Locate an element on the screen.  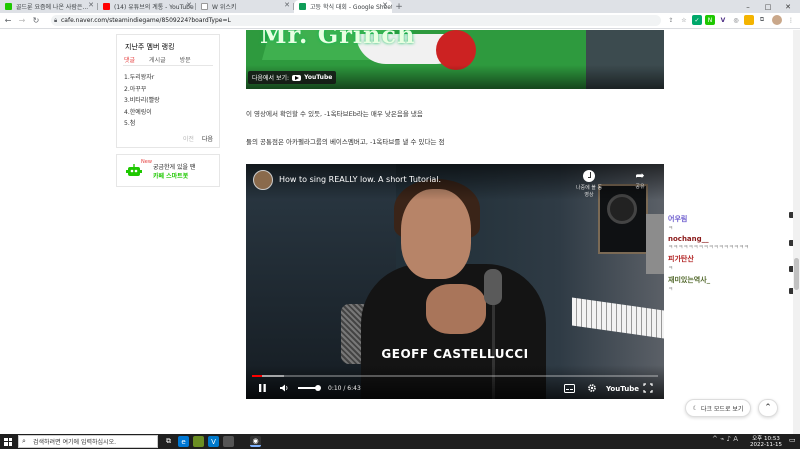
article-paragraph: 둘의 공통점은 아카펠라그룹의 베이스멤버고, -1옥타브를 낼 수 있다는 점 is located at coordinates (345, 142).